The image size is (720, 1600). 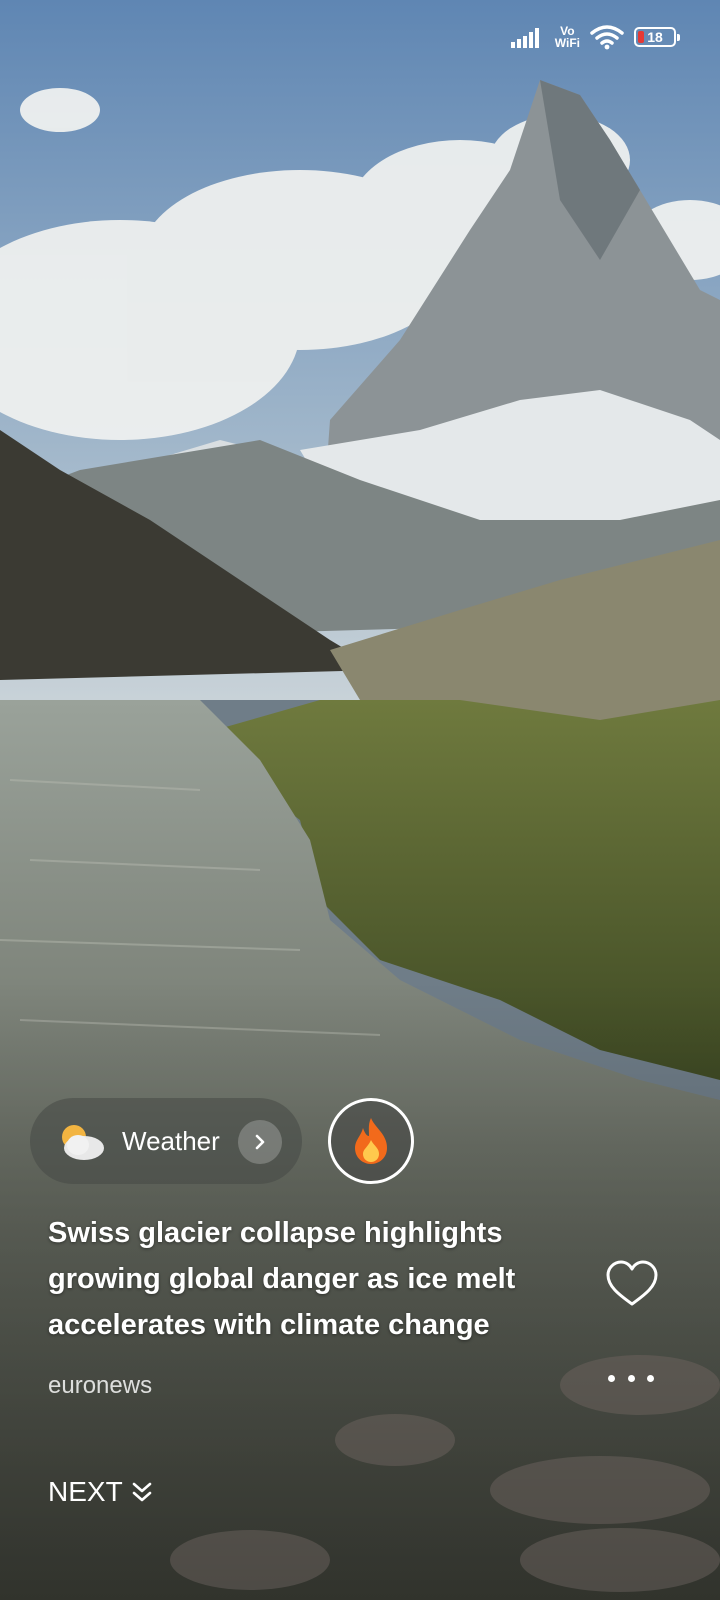 I want to click on vowifi-indicator: Vo WiFi, so click(x=567, y=37).